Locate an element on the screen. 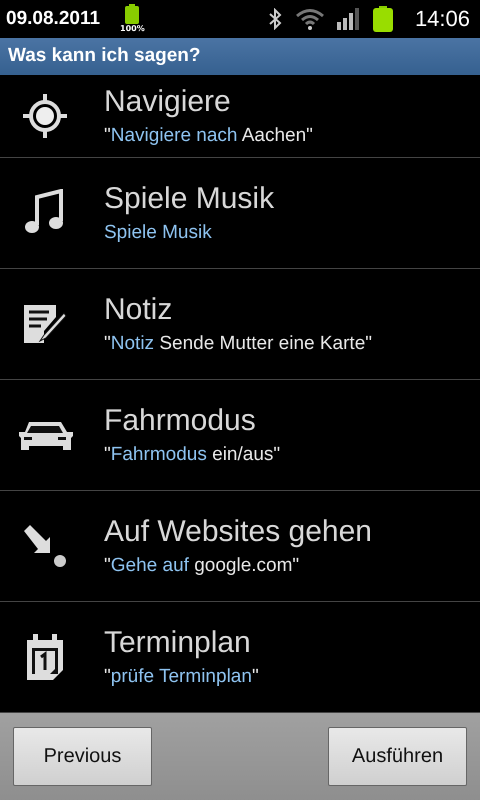 This screenshot has width=480, height=800. example-phrase: "prüfe Terminplan" is located at coordinates (181, 677).